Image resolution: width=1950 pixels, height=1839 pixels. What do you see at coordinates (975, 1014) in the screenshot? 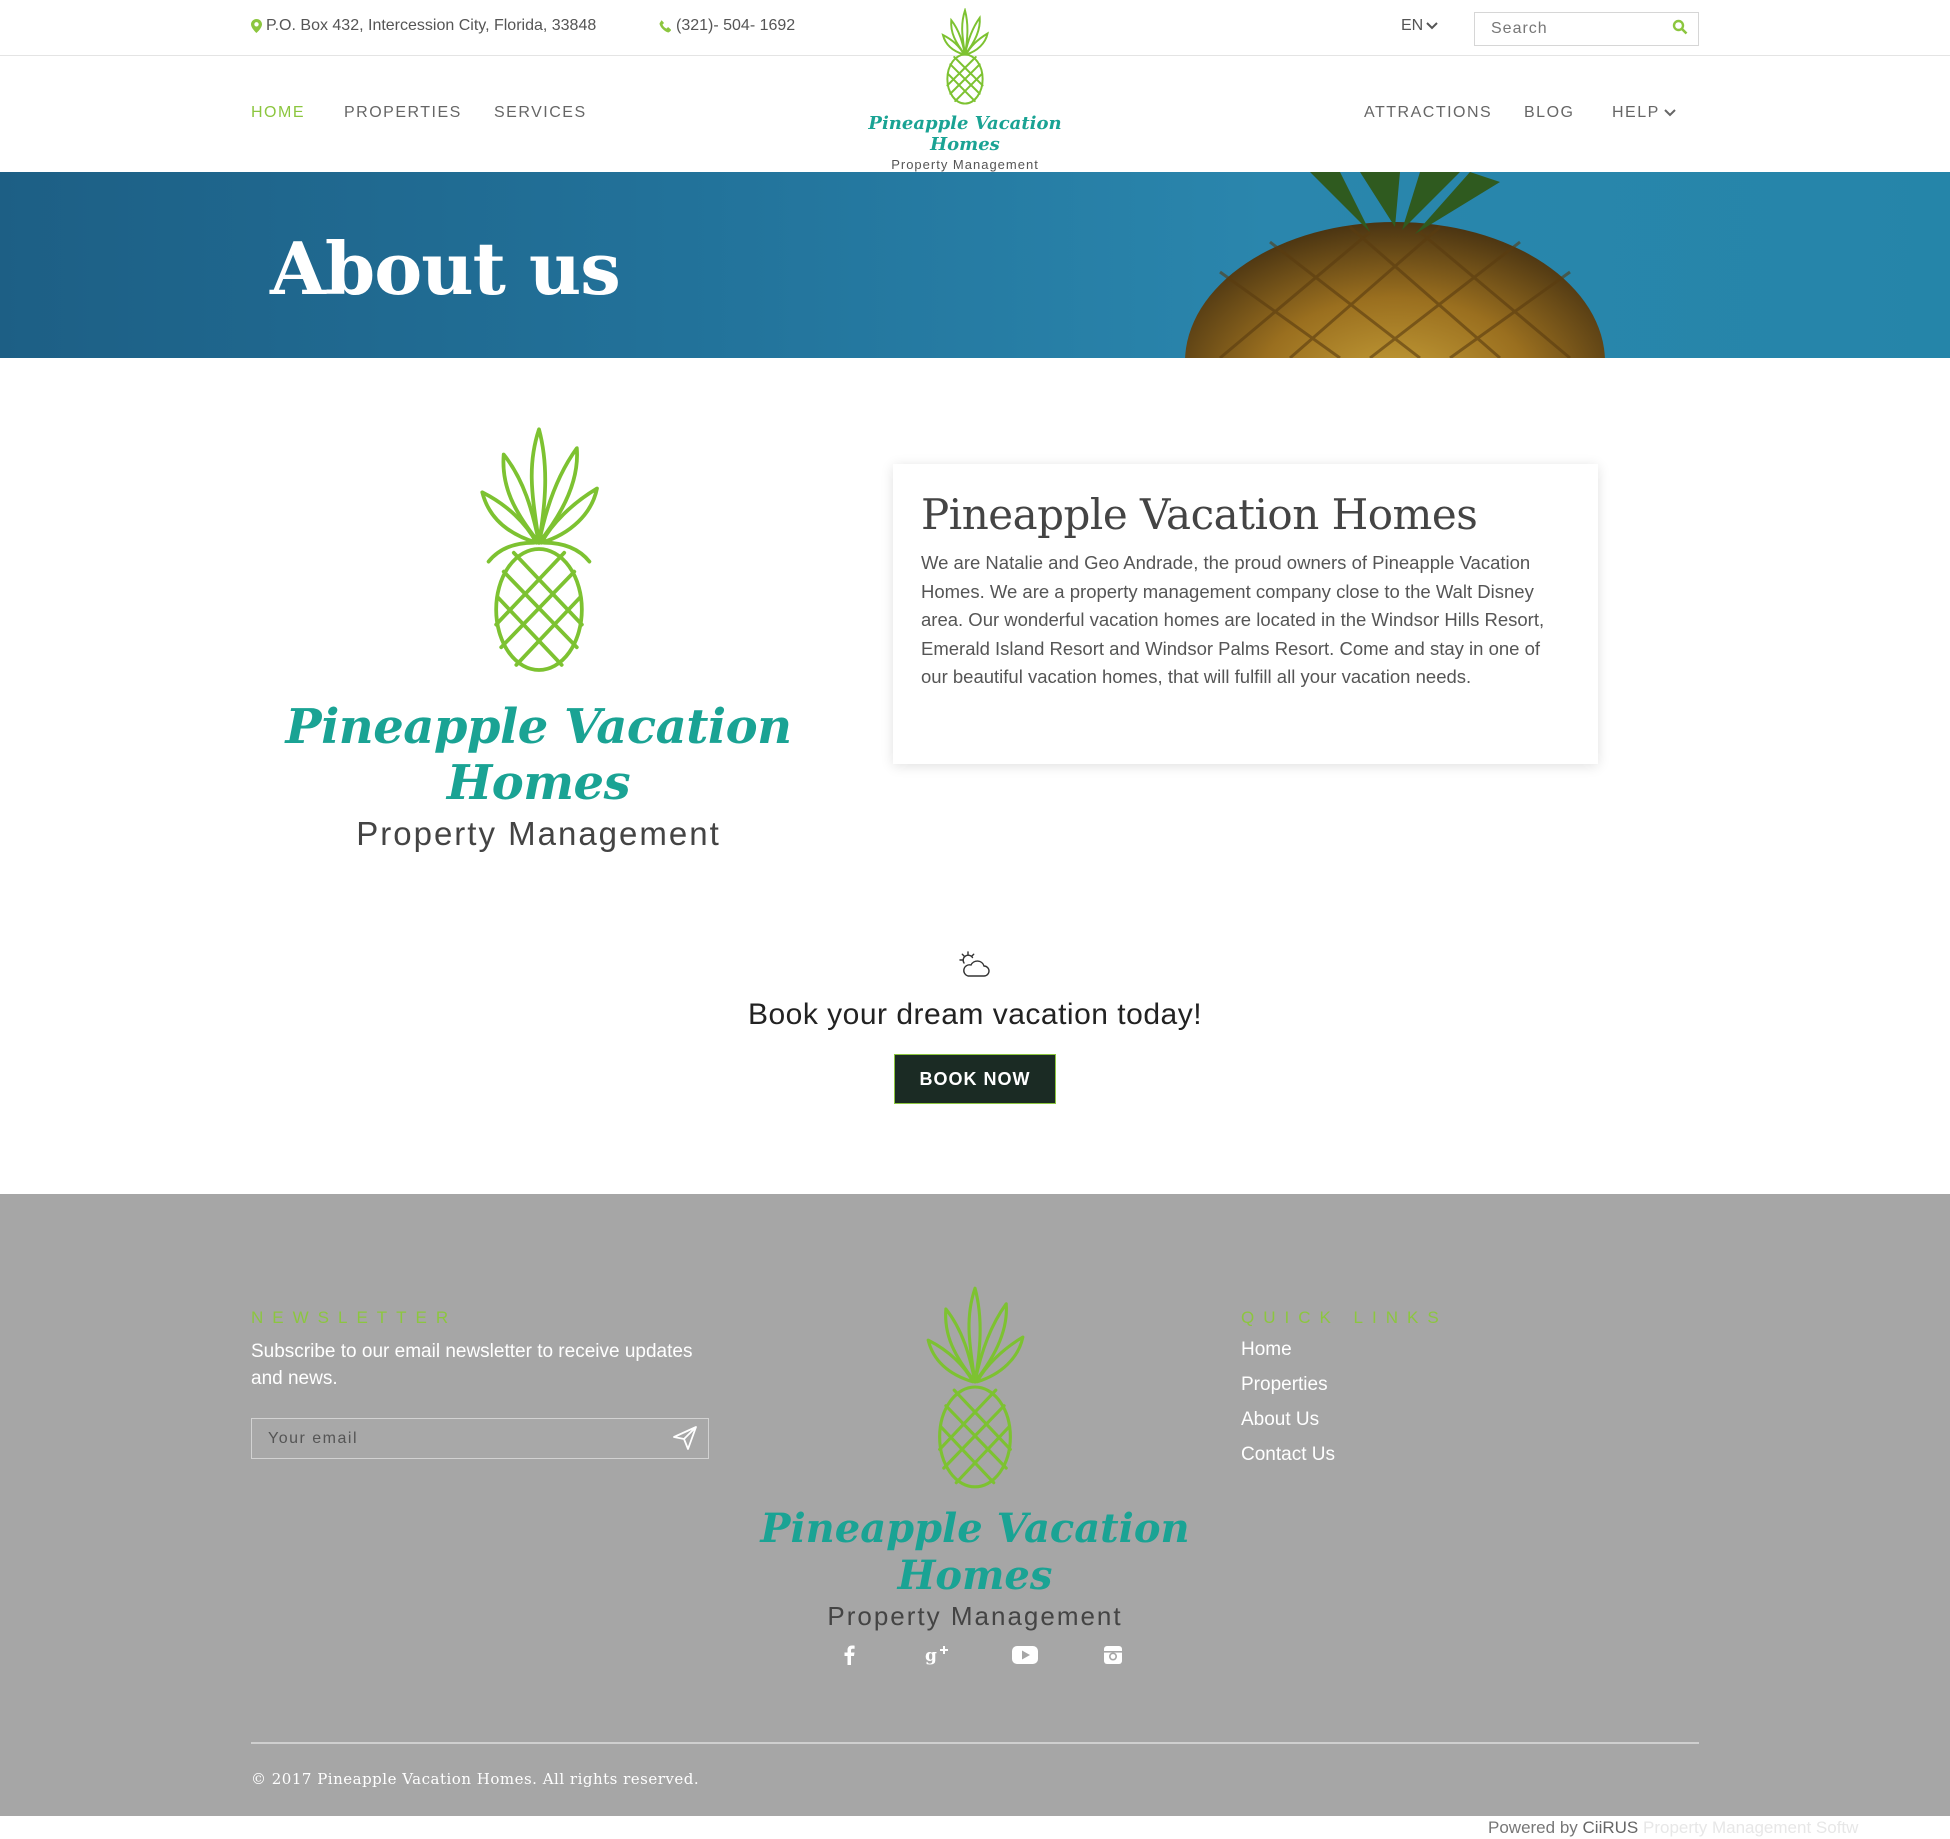
I see `cta-title: Book your dream vacation today!` at bounding box center [975, 1014].